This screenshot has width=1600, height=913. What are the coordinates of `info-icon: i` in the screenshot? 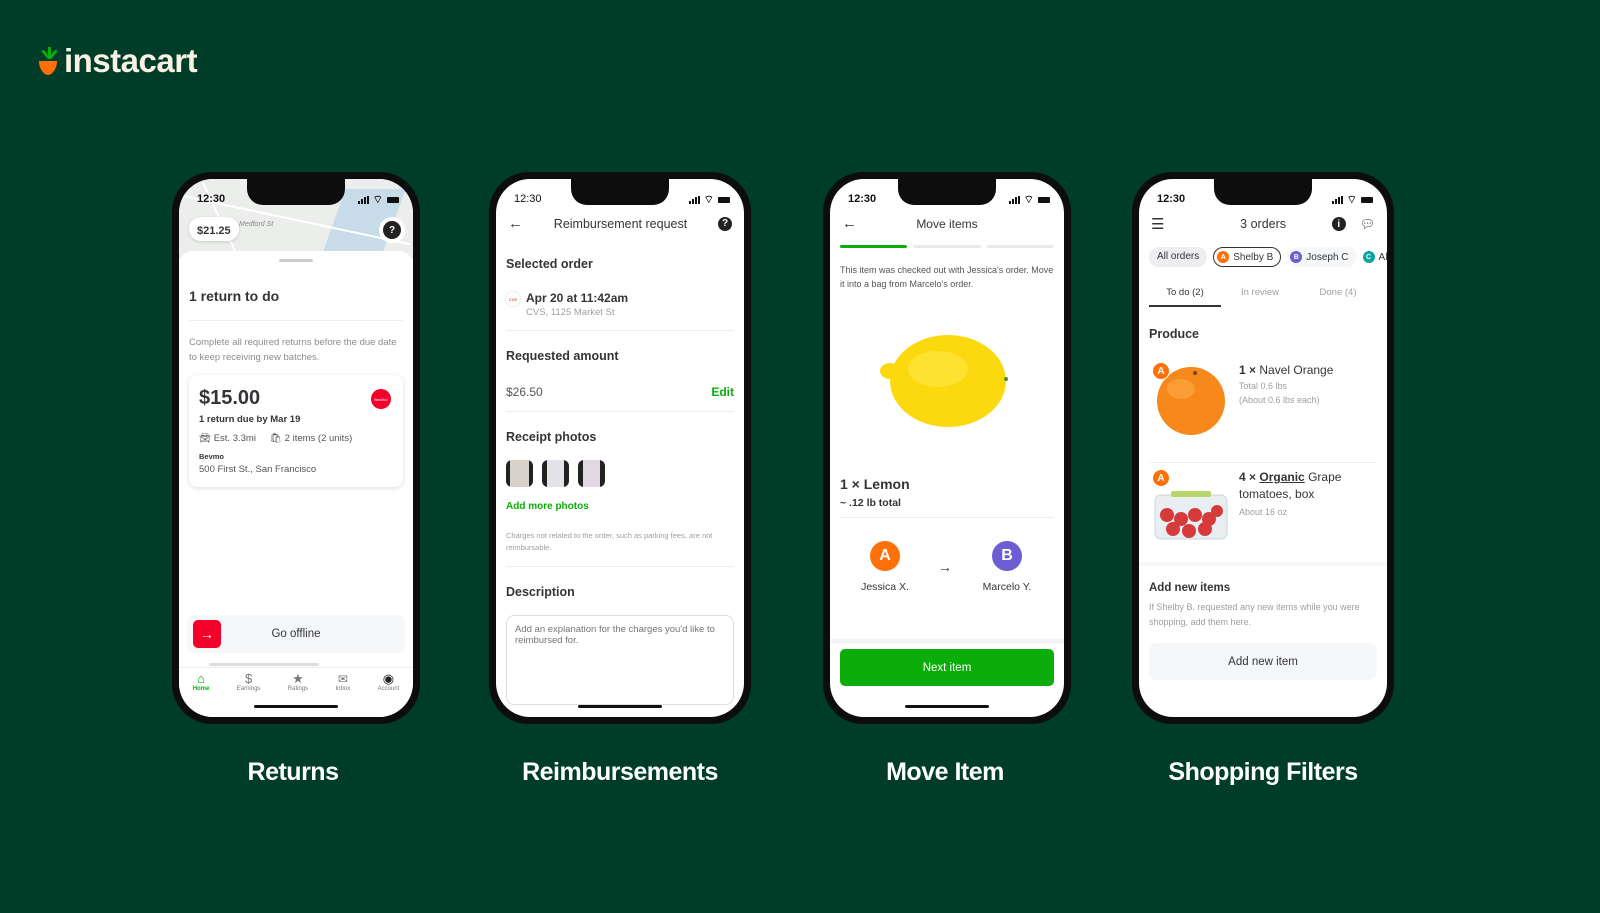 It's located at (1338, 224).